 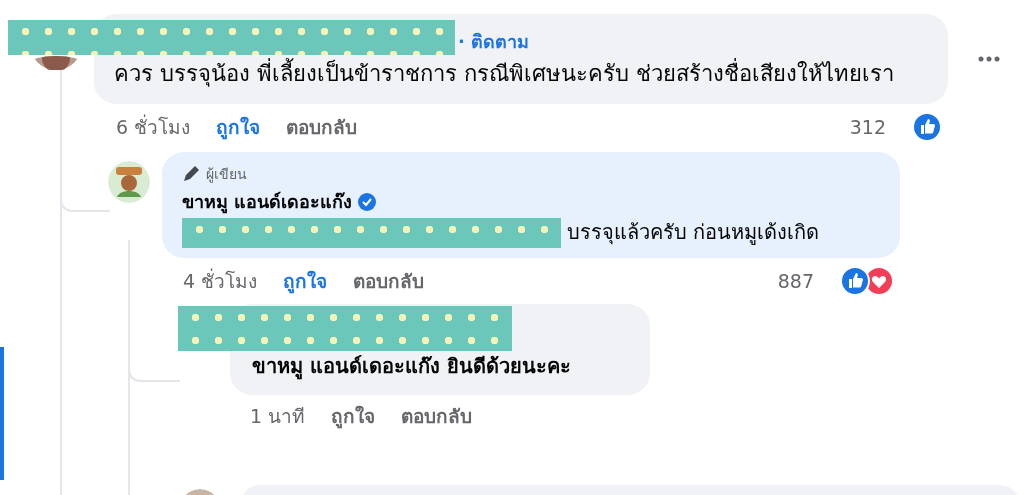 I want to click on comment-text: ขาหมู แอนด์เดอะแก๊ง ยินดีด้วยนะคะ, so click(x=412, y=366).